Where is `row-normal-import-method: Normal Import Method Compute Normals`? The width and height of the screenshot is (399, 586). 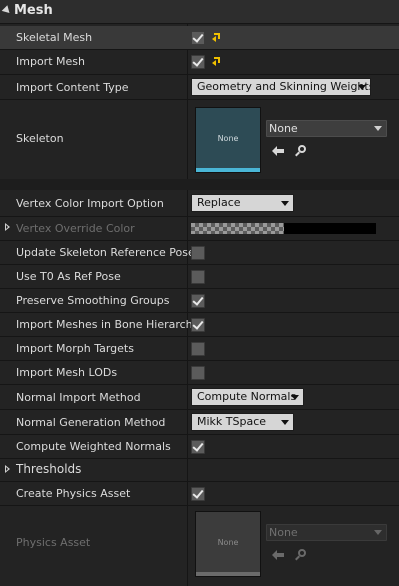 row-normal-import-method: Normal Import Method Compute Normals is located at coordinates (199, 397).